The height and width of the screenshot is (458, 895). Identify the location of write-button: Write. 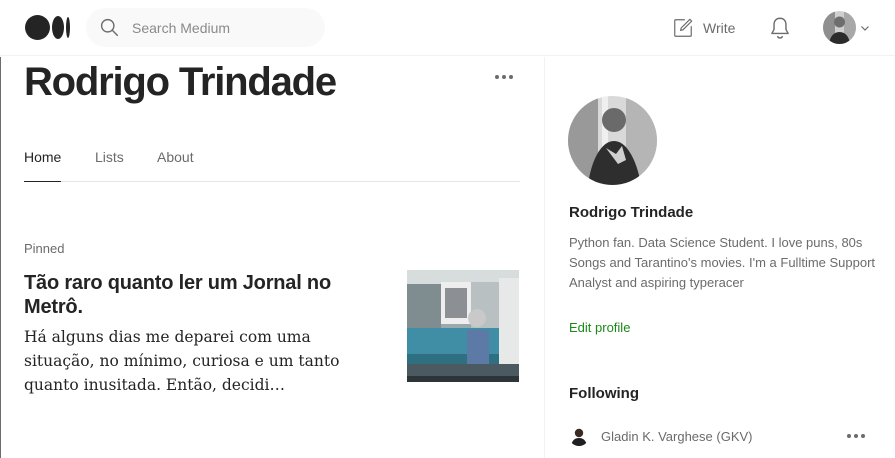
(703, 28).